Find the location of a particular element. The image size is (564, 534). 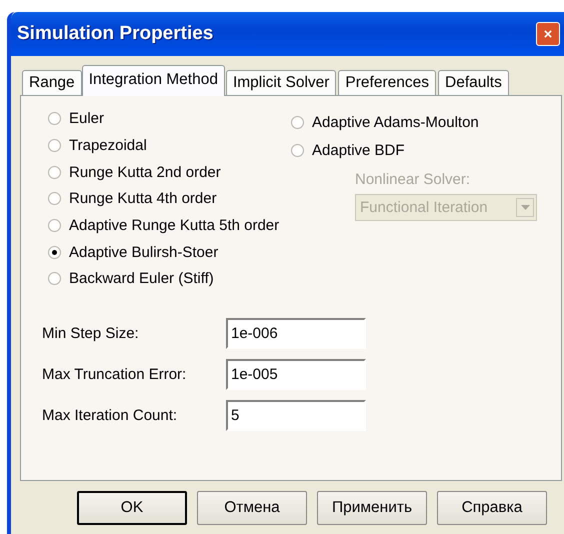

close-button is located at coordinates (548, 34).